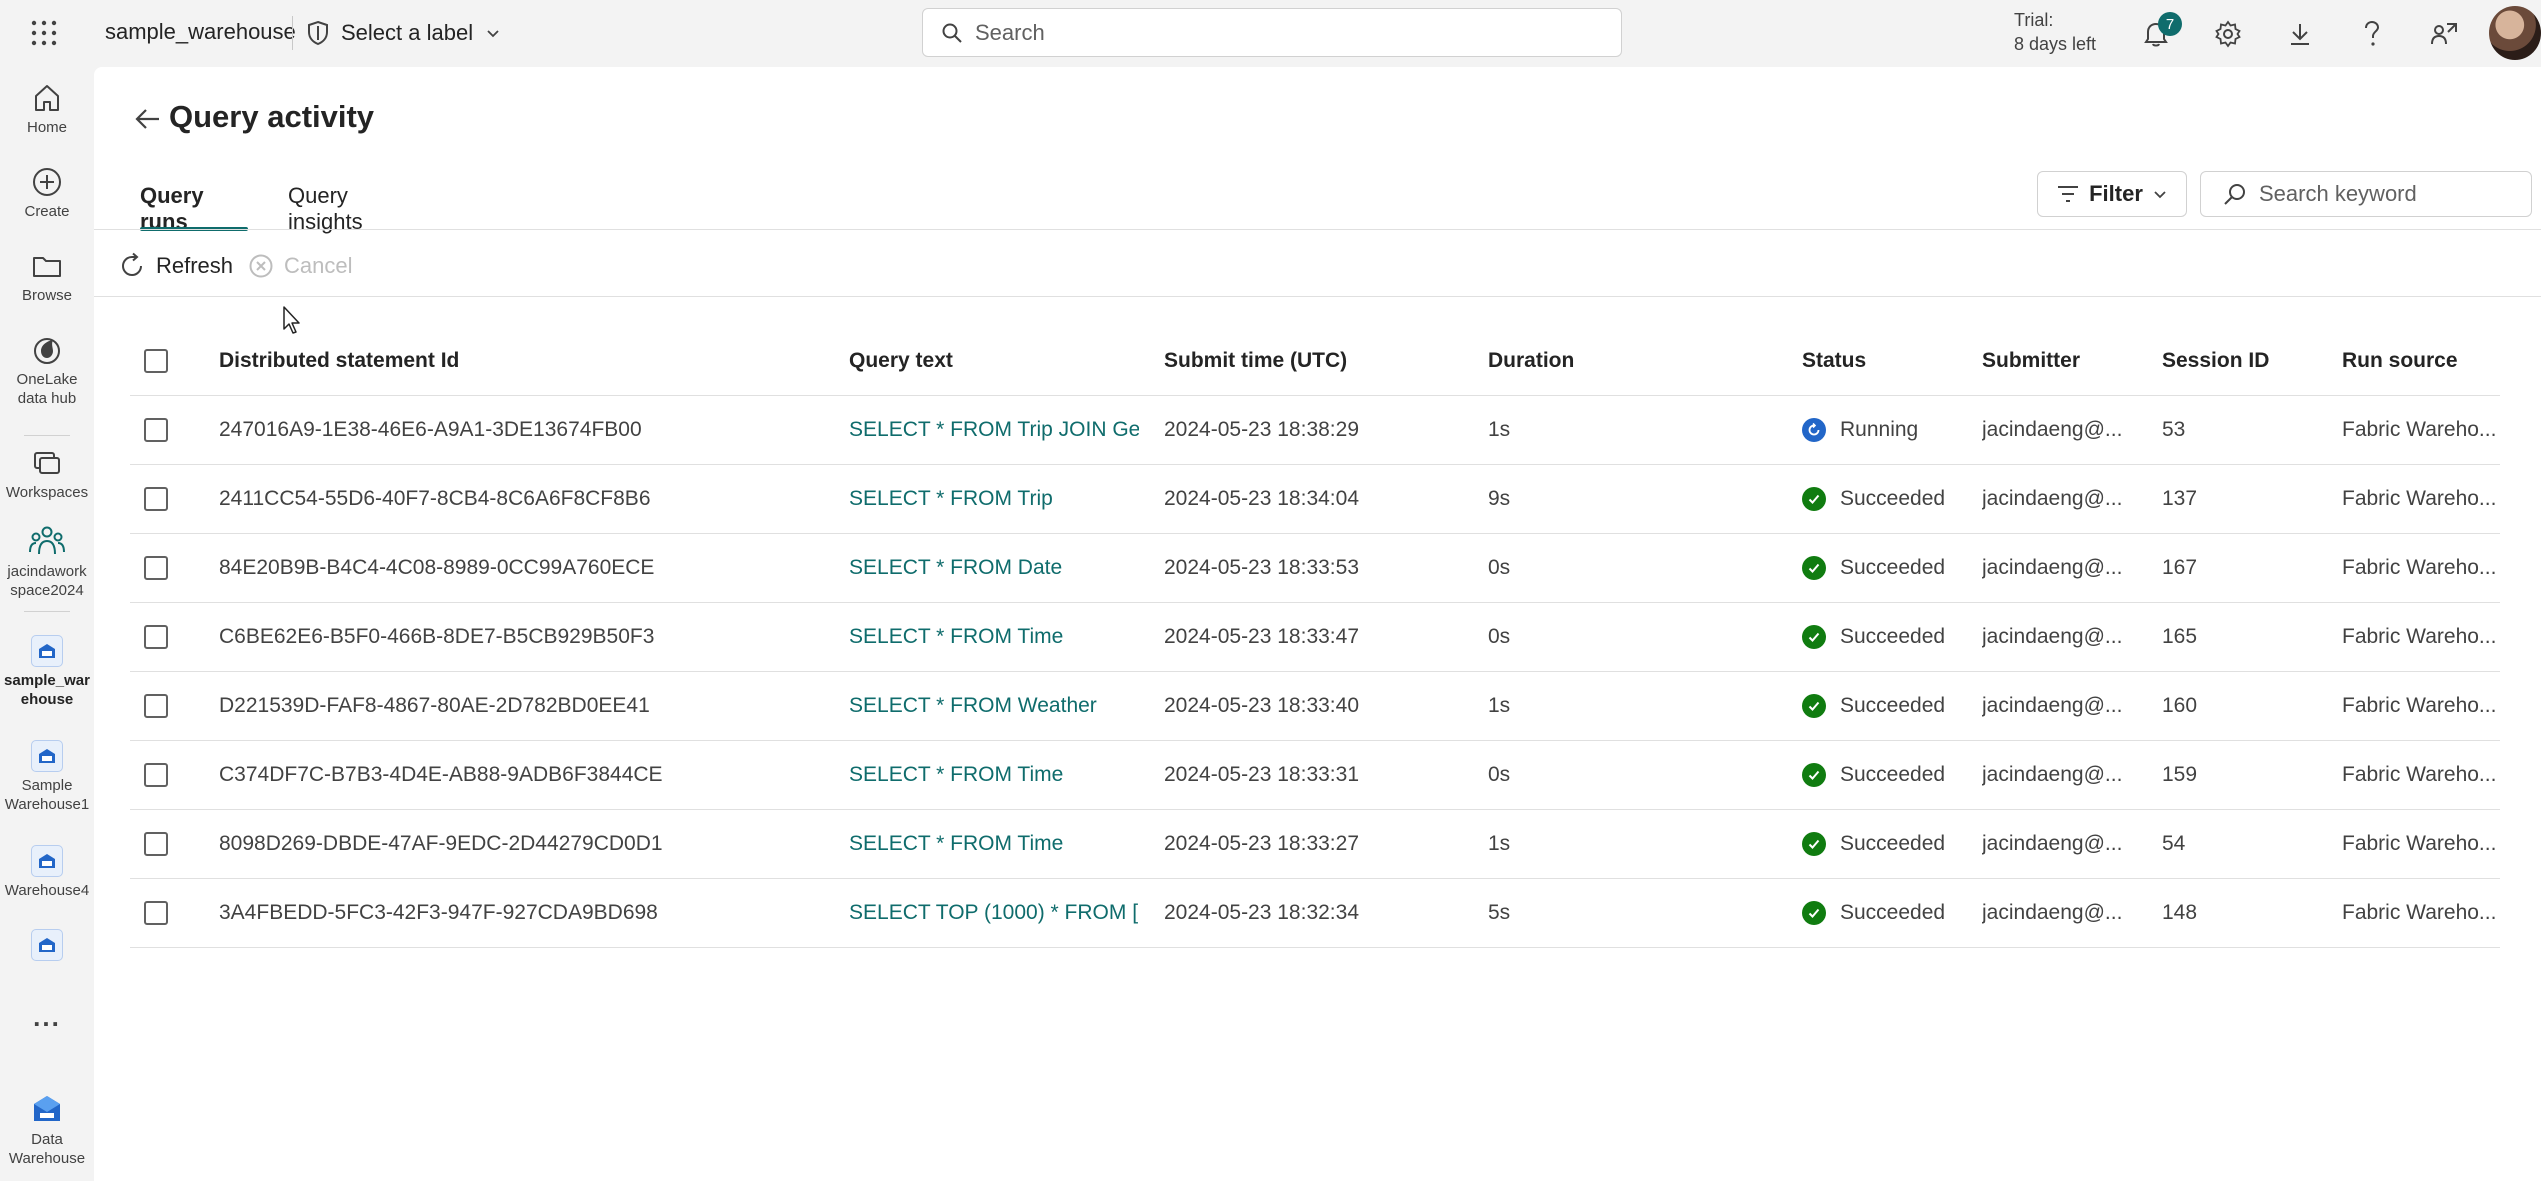 This screenshot has height=1181, width=2541. Describe the element at coordinates (441, 774) in the screenshot. I see `statement-id-cell: C374DF7C-B7B3-4D4E-AB88-9ADB6F3844CE` at that location.